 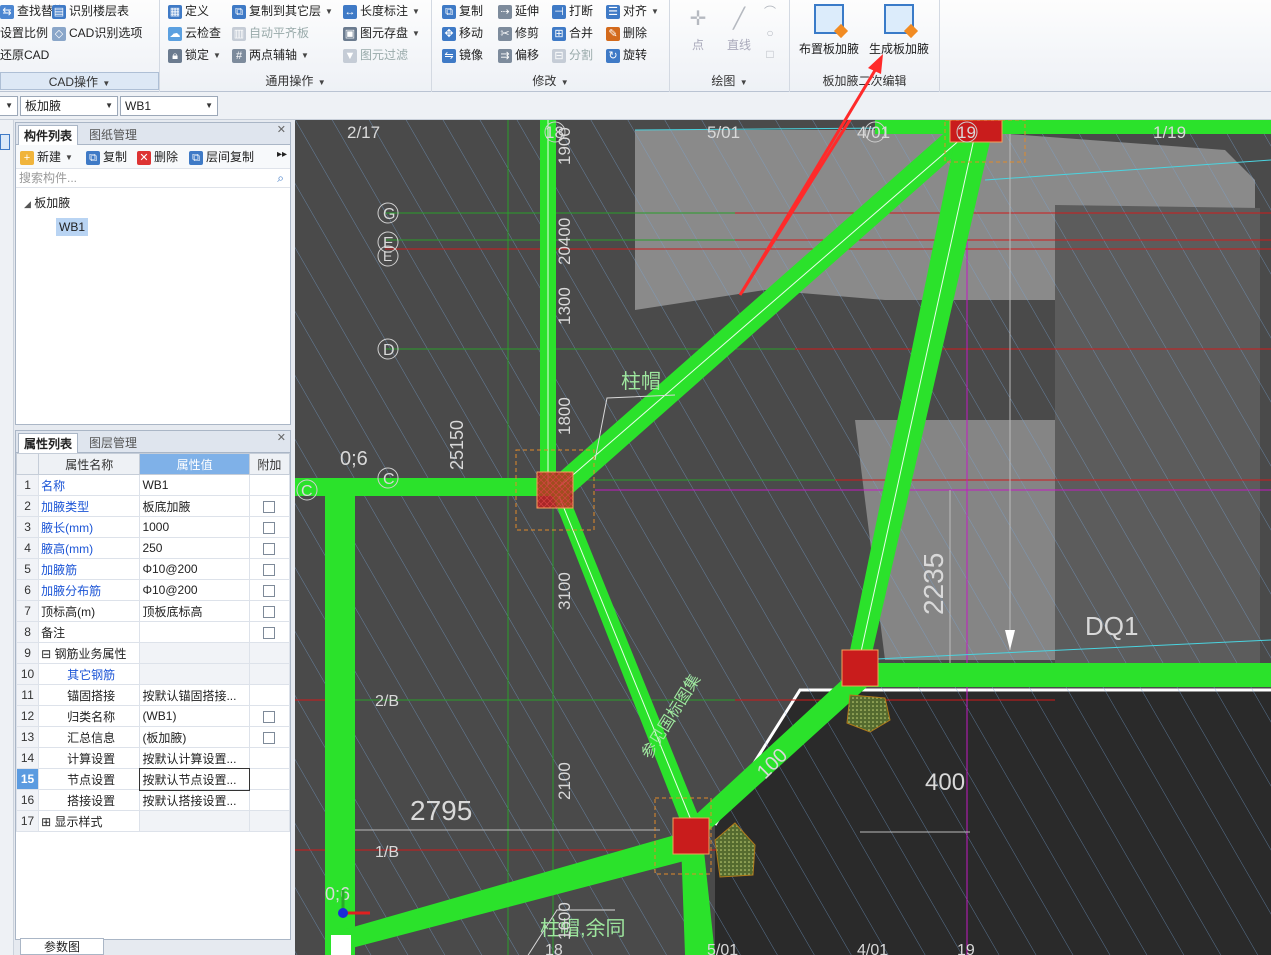 I want to click on property-row: 10 其它钢筋, so click(x=153, y=674).